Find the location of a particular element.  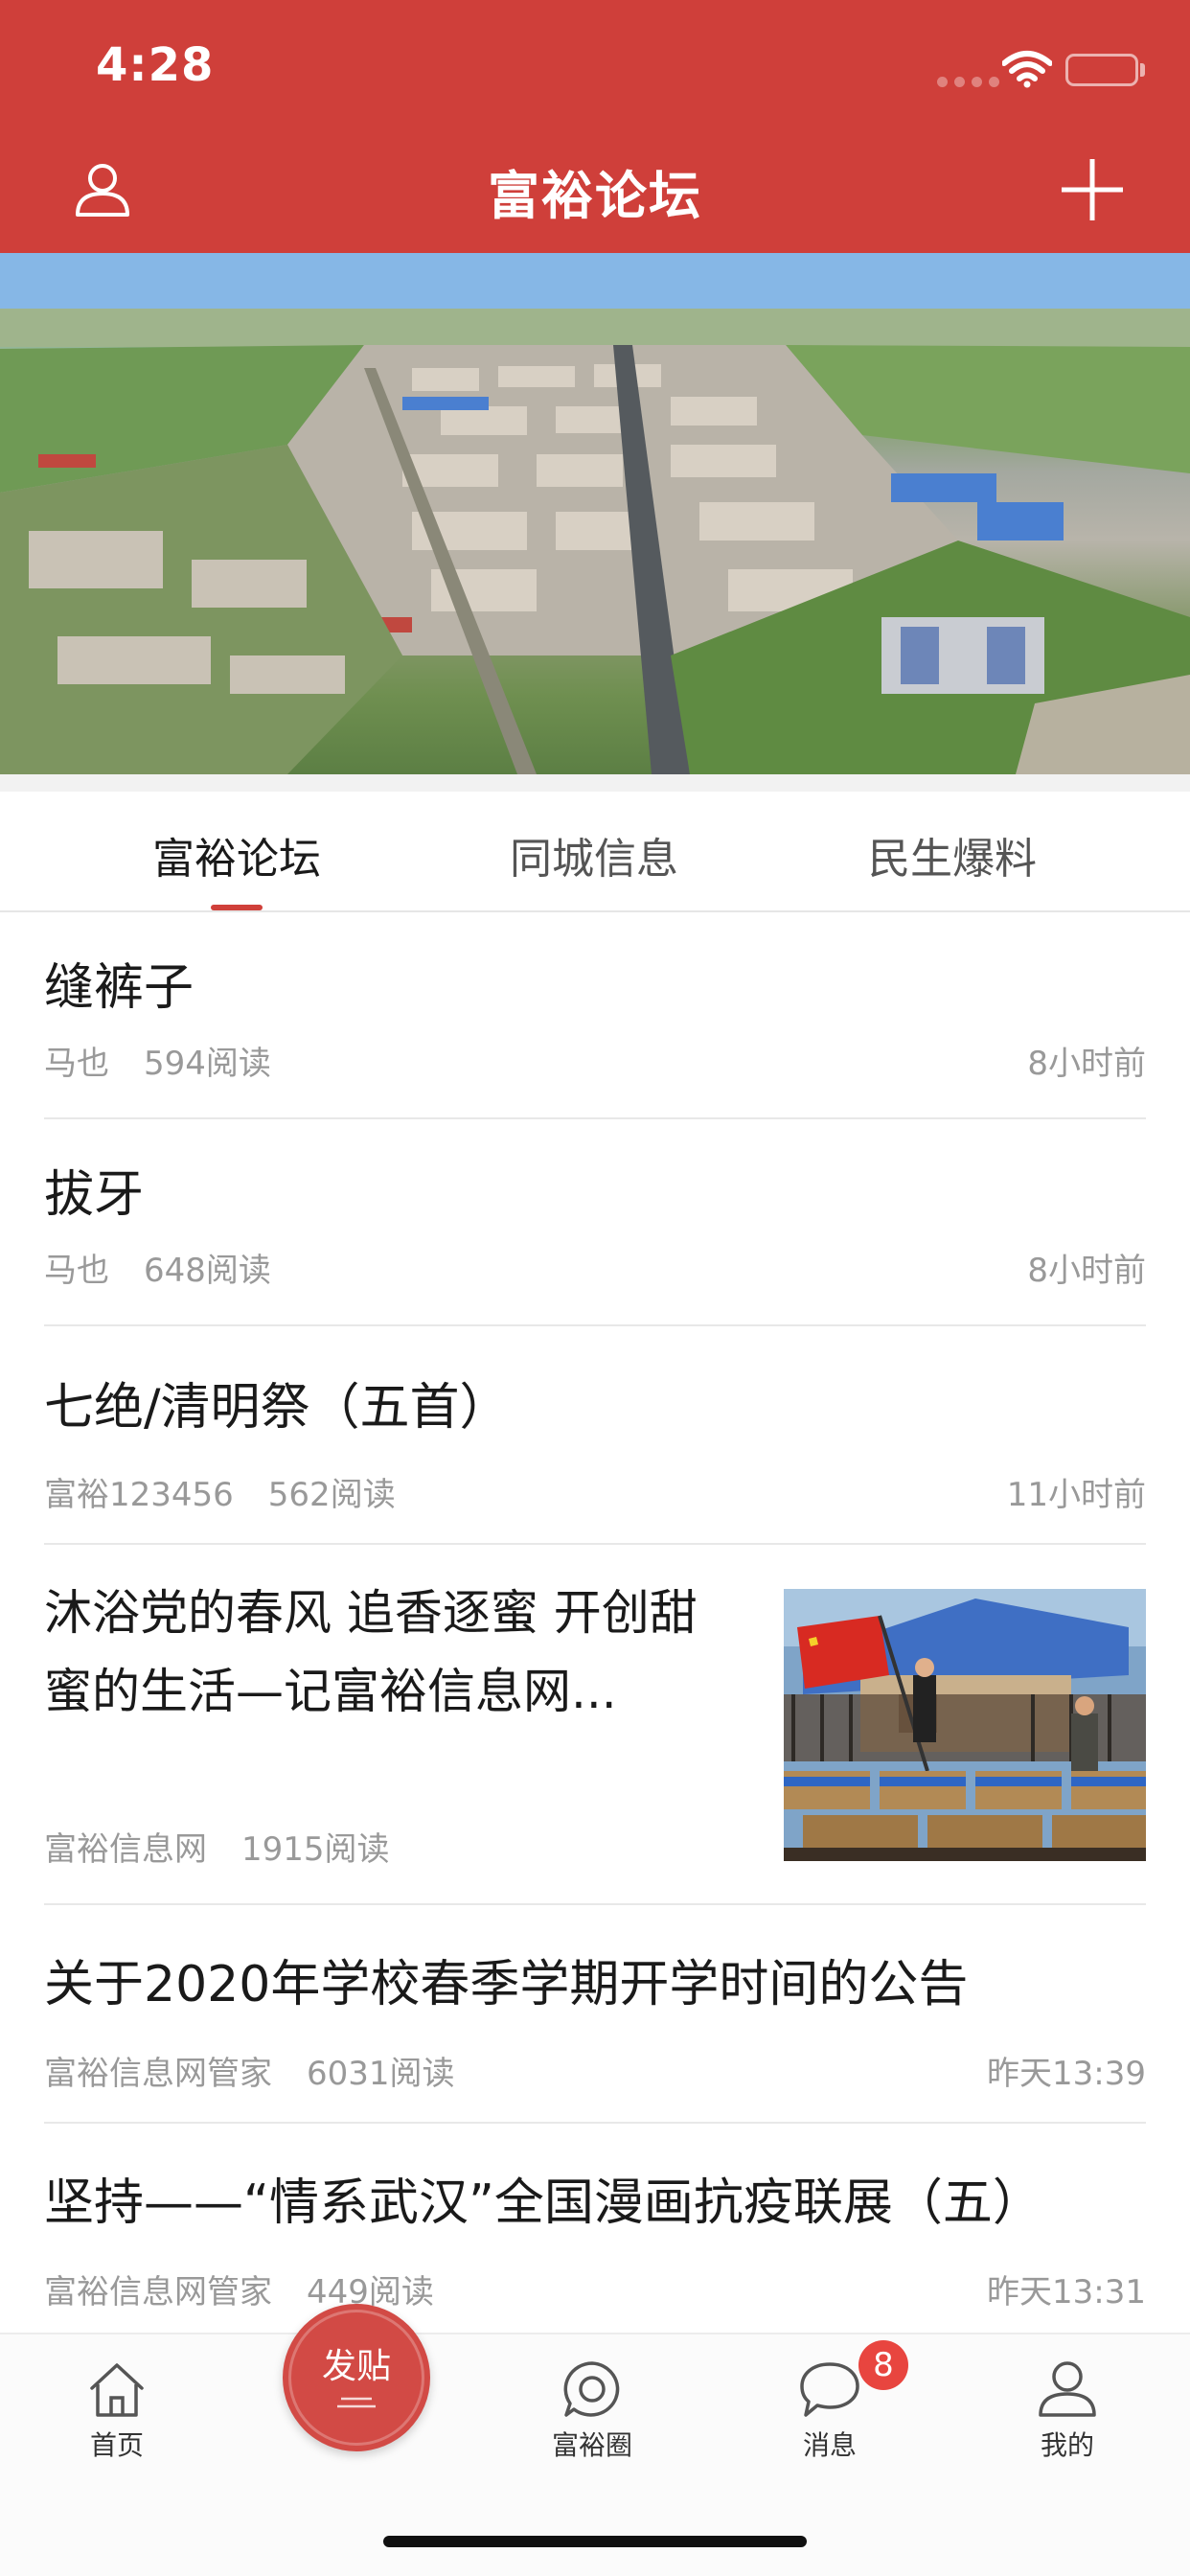

post-item: 缝裤子 马也 594阅读 8小时前 is located at coordinates (595, 1016).